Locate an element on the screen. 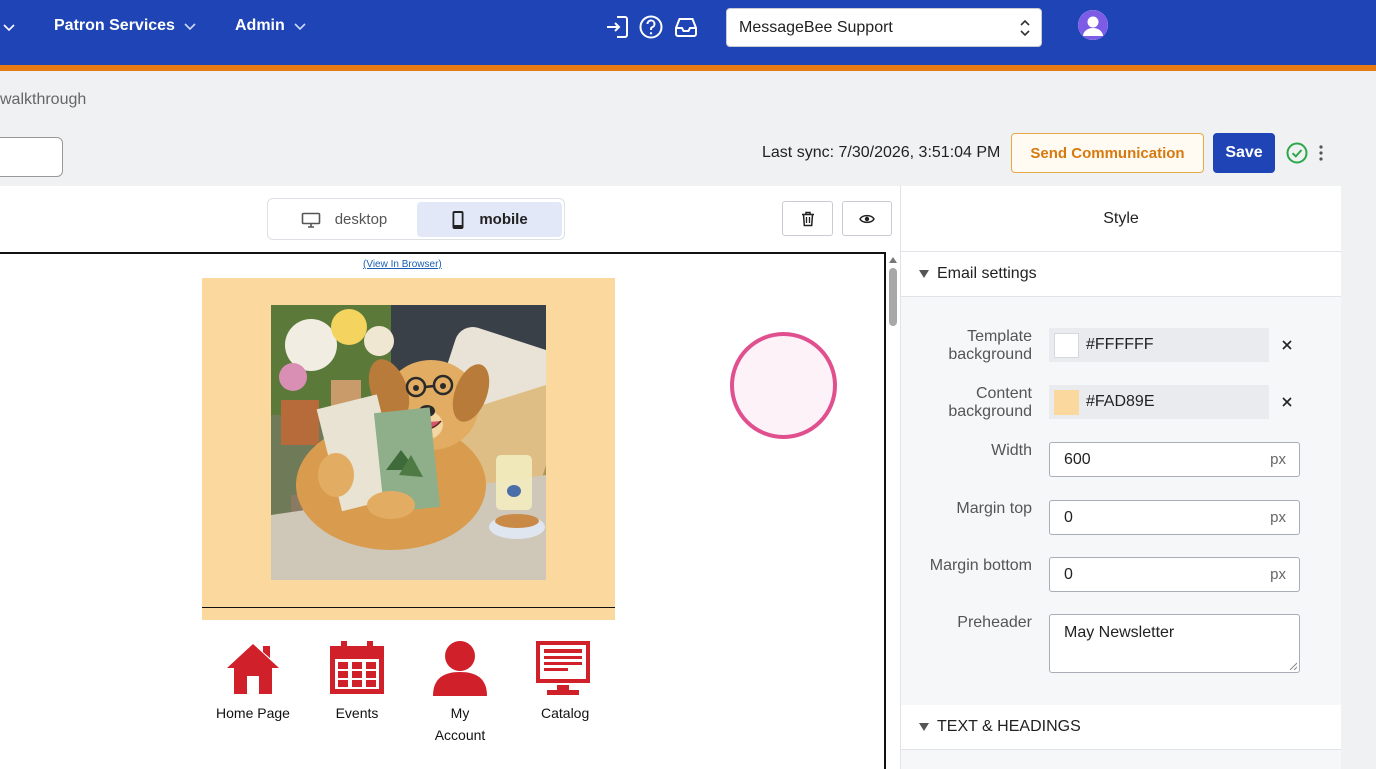 This screenshot has width=1376, height=769. content-divider is located at coordinates (408, 607).